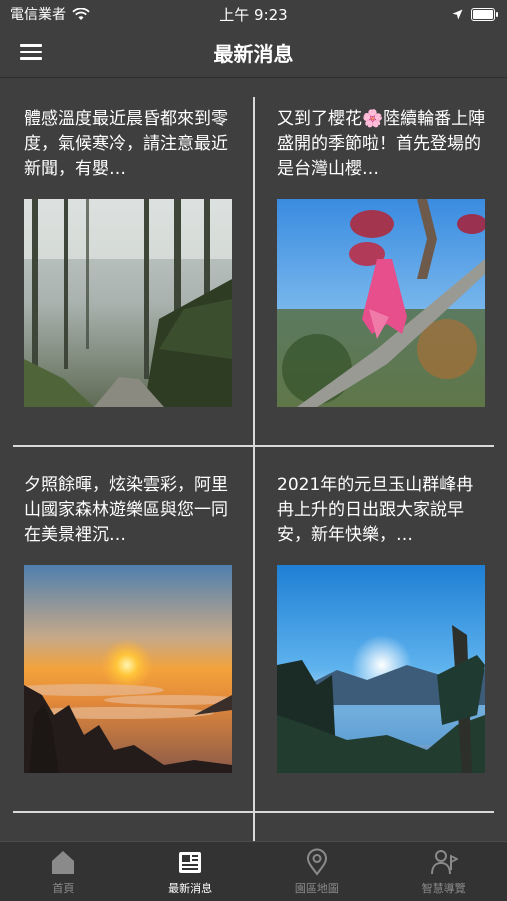  Describe the element at coordinates (381, 669) in the screenshot. I see `news-card-image-sunrise-mountains` at that location.